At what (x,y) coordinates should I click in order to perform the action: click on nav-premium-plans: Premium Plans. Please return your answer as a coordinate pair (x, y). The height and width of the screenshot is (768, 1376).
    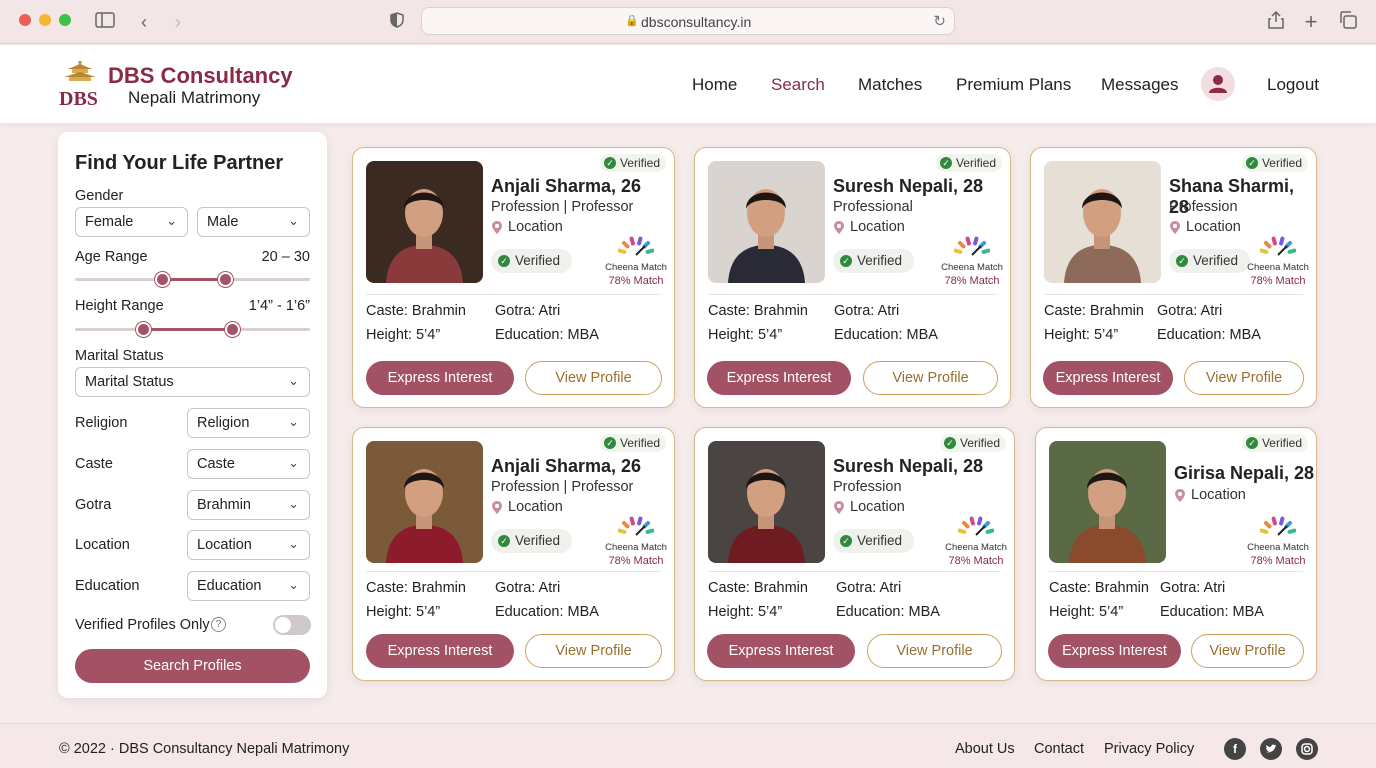
    Looking at the image, I should click on (1013, 85).